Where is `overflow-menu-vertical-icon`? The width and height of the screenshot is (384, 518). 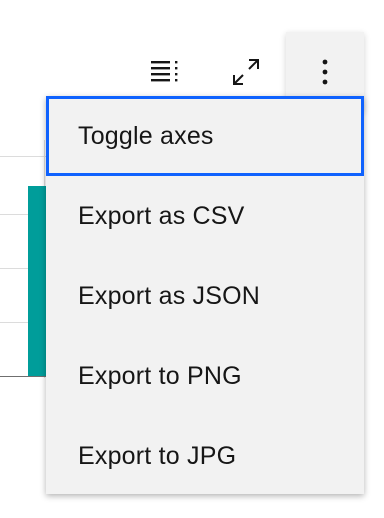
overflow-menu-vertical-icon is located at coordinates (325, 72).